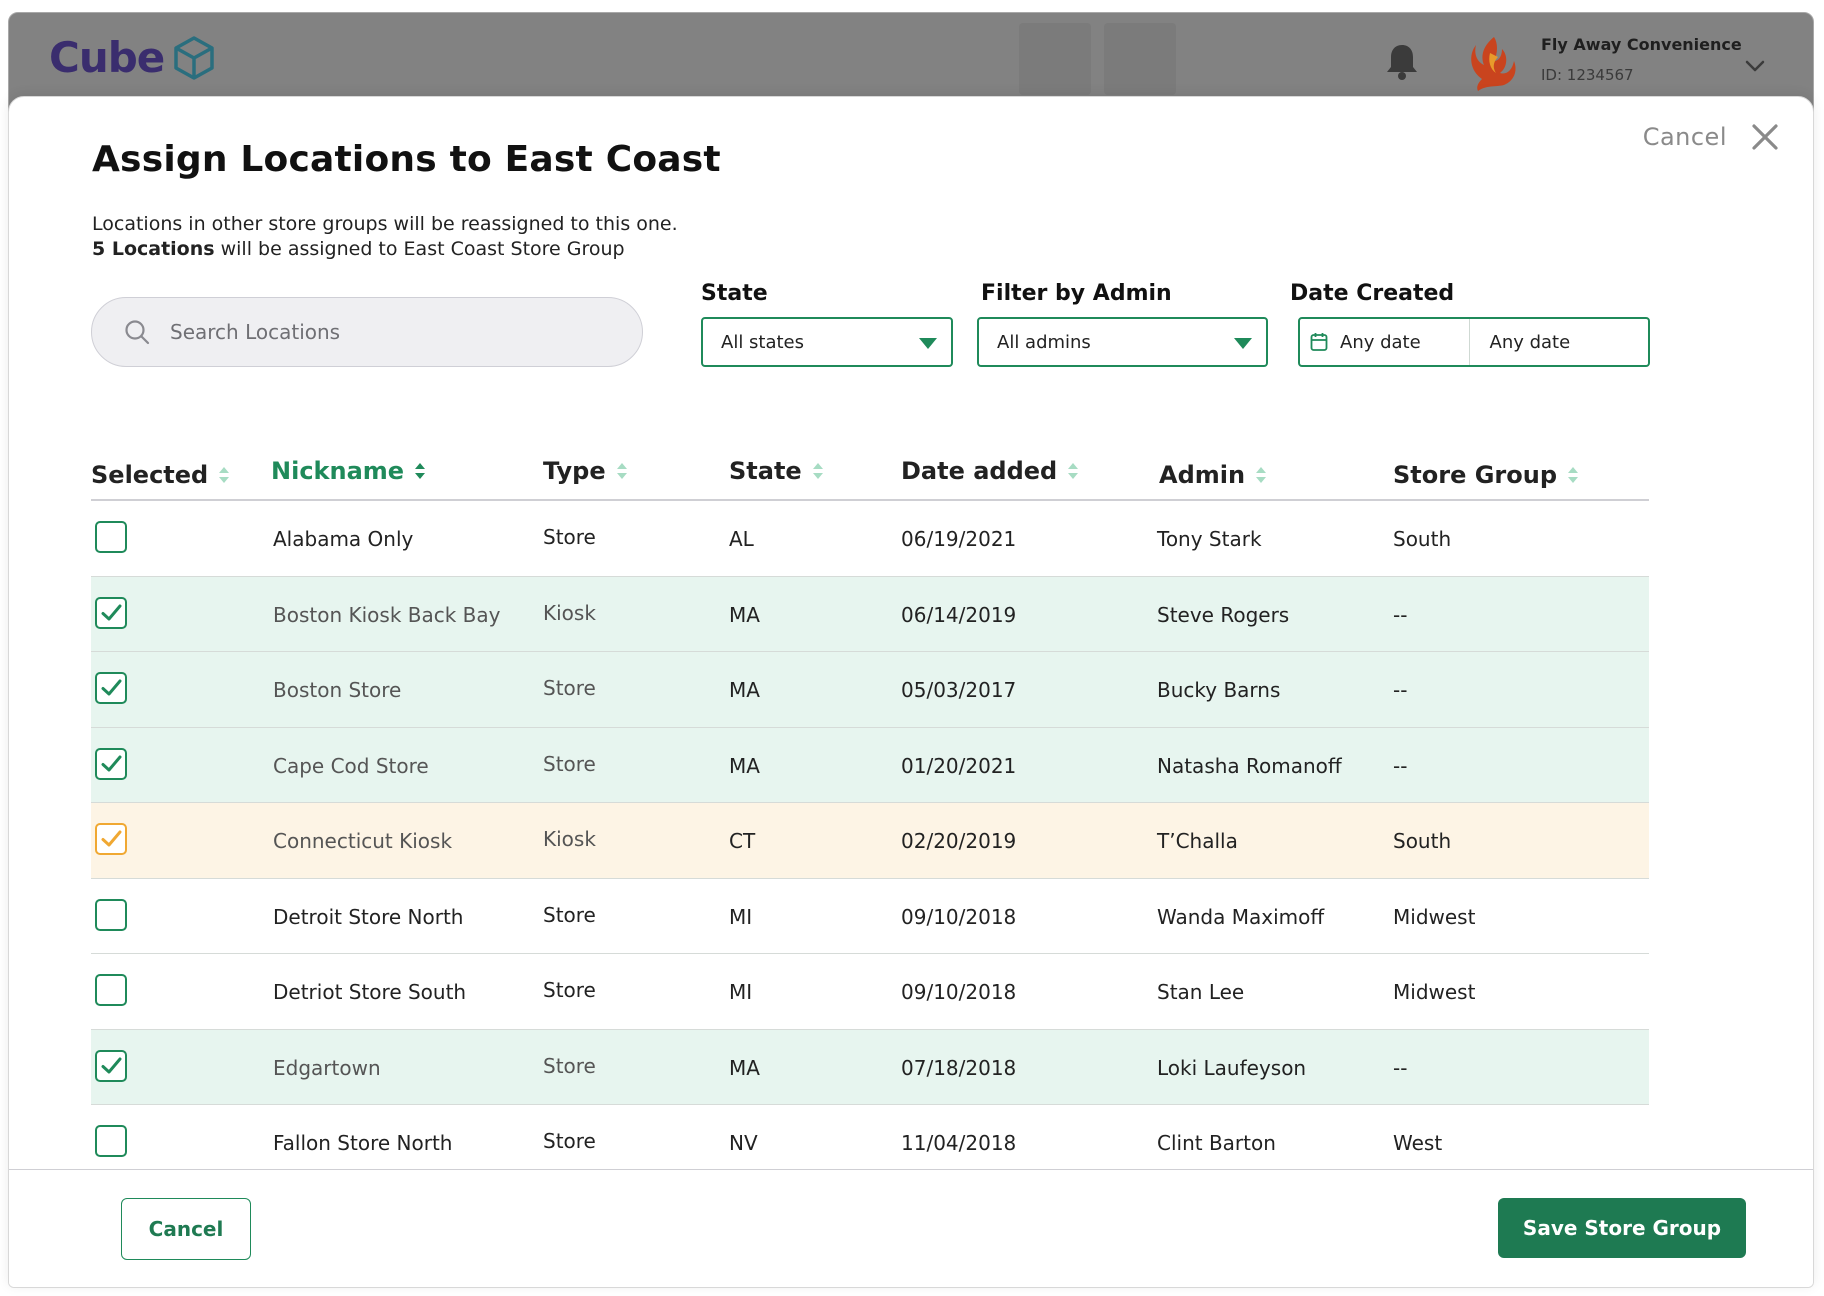  I want to click on search-input, so click(380, 332).